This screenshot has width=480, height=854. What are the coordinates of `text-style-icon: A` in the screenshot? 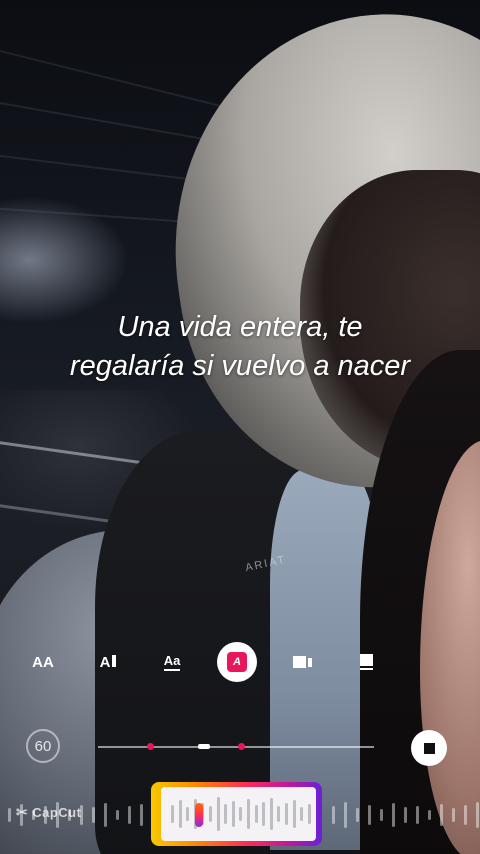 It's located at (108, 662).